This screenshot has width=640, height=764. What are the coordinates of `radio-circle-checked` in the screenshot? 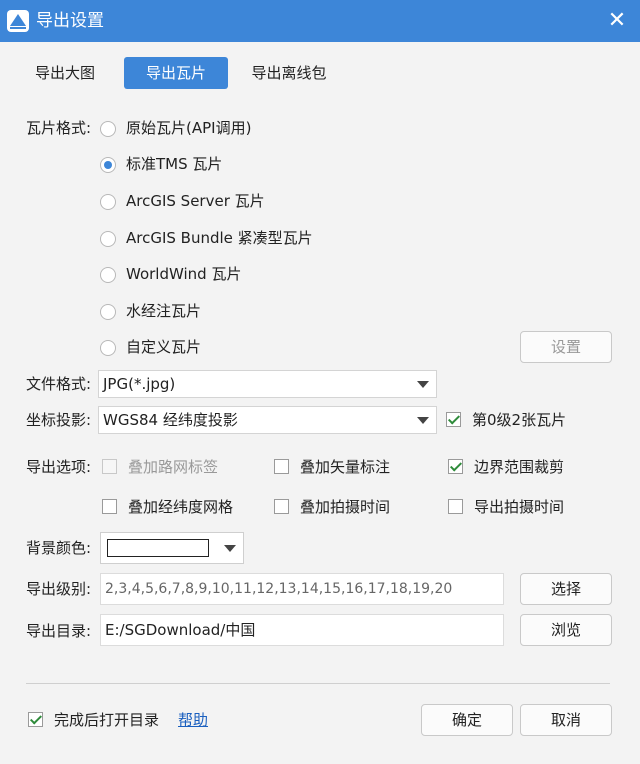 It's located at (108, 165).